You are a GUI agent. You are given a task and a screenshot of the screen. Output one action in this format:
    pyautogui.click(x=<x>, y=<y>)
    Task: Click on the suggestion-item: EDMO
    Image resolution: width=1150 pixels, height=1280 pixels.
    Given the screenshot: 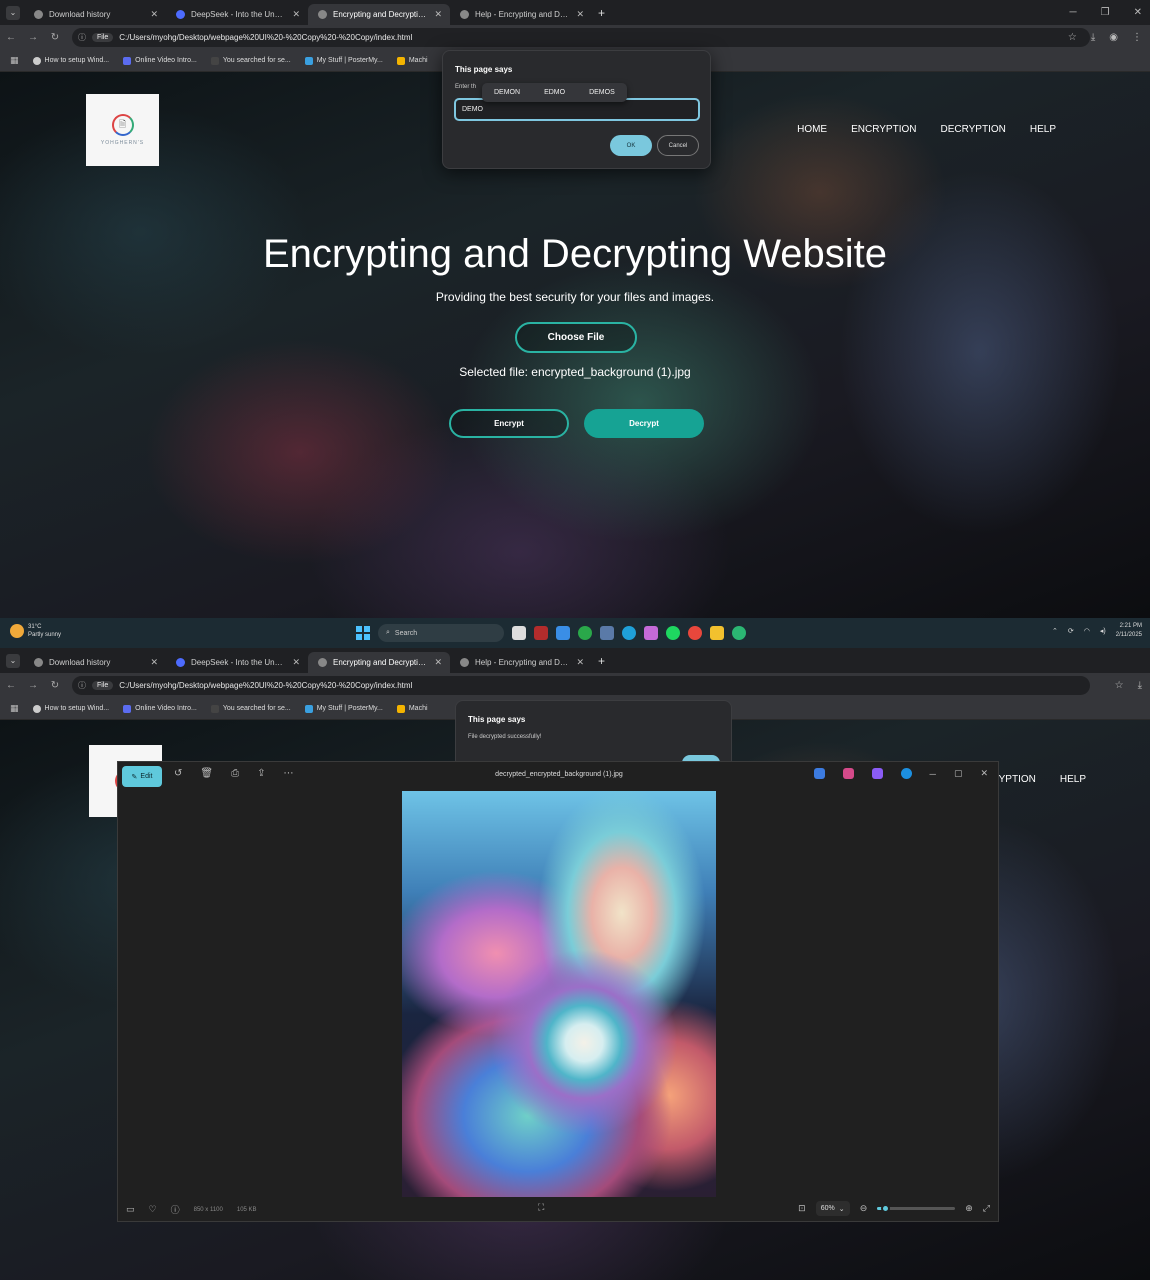 What is the action you would take?
    pyautogui.click(x=554, y=92)
    